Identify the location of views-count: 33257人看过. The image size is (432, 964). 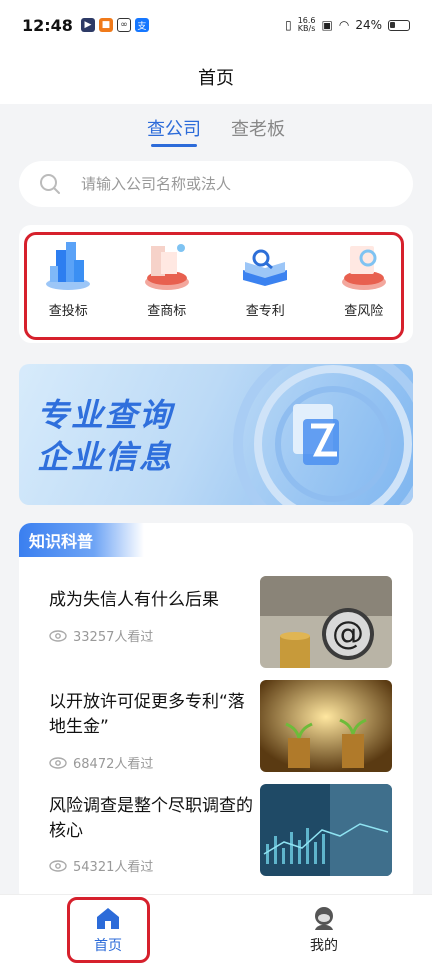
(113, 637).